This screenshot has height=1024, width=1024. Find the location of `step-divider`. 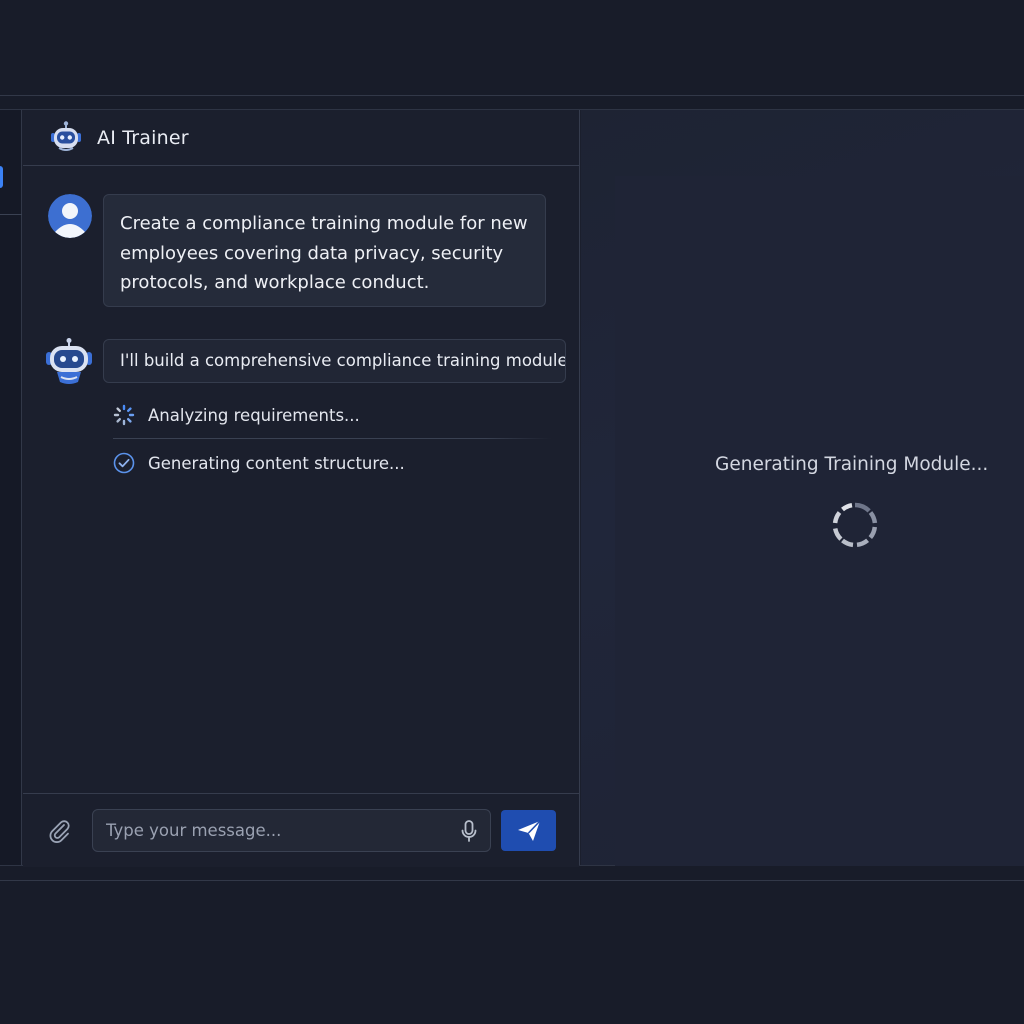

step-divider is located at coordinates (332, 438).